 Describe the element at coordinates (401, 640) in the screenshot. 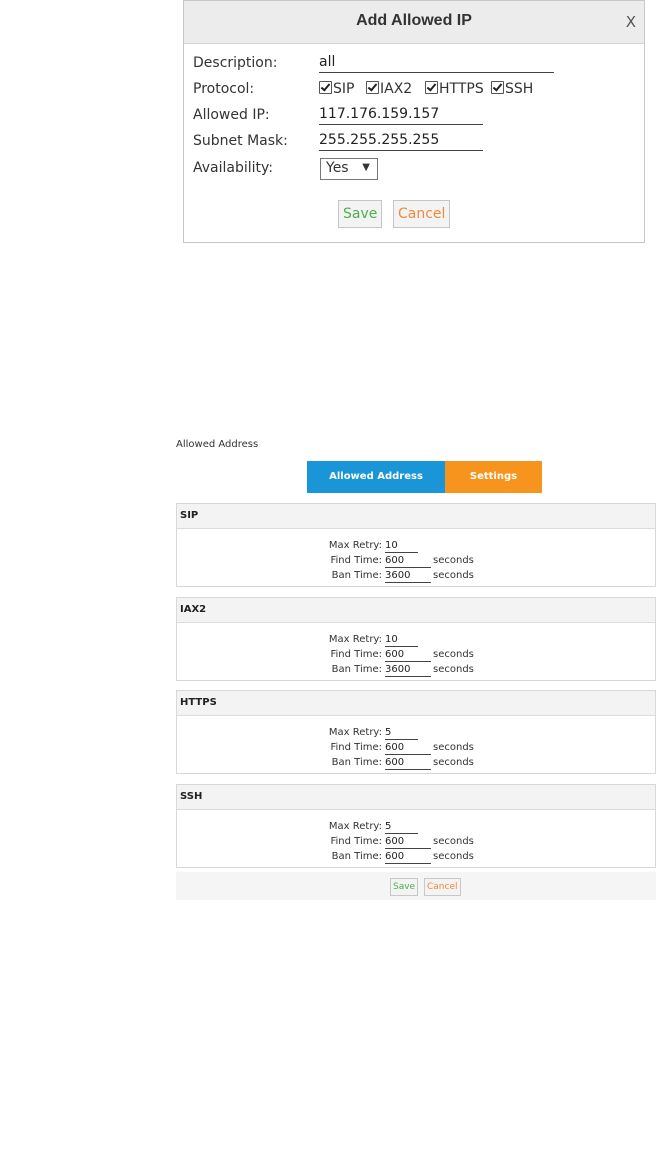

I see `iax2-max-retry-input` at that location.